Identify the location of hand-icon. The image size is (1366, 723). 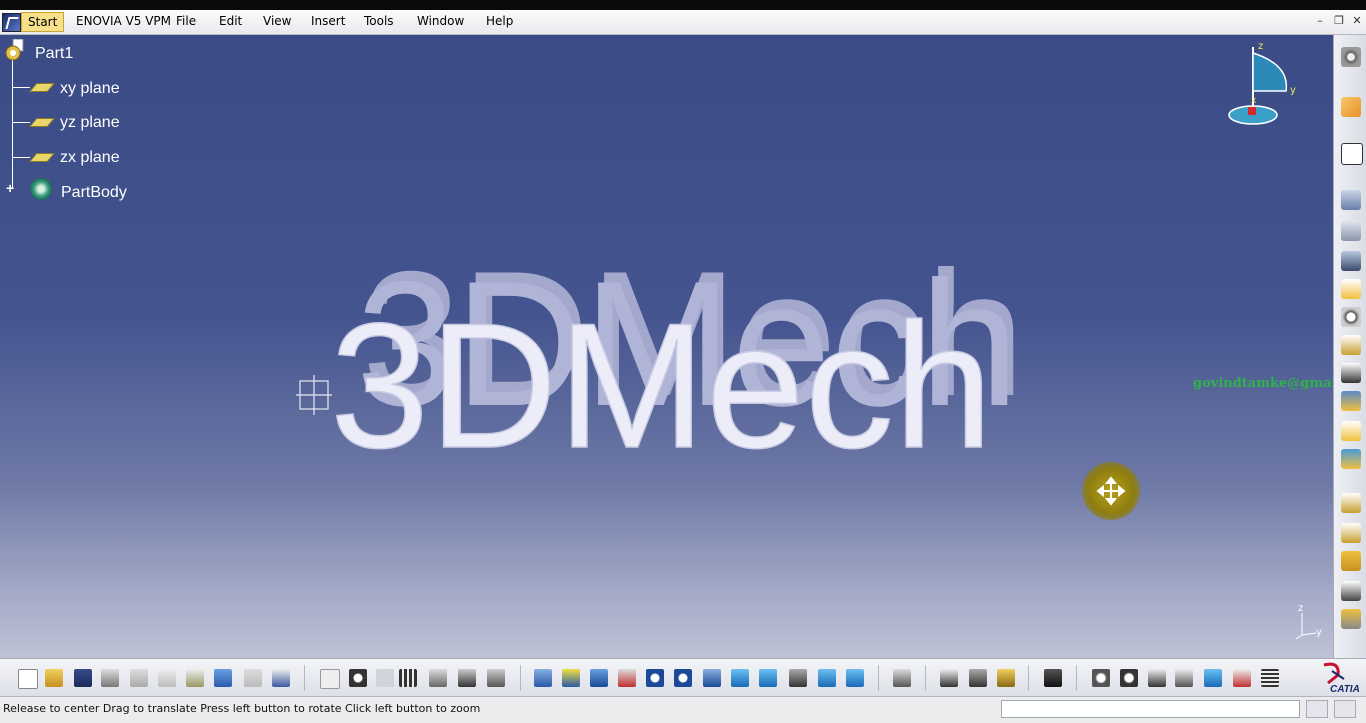
(1129, 678).